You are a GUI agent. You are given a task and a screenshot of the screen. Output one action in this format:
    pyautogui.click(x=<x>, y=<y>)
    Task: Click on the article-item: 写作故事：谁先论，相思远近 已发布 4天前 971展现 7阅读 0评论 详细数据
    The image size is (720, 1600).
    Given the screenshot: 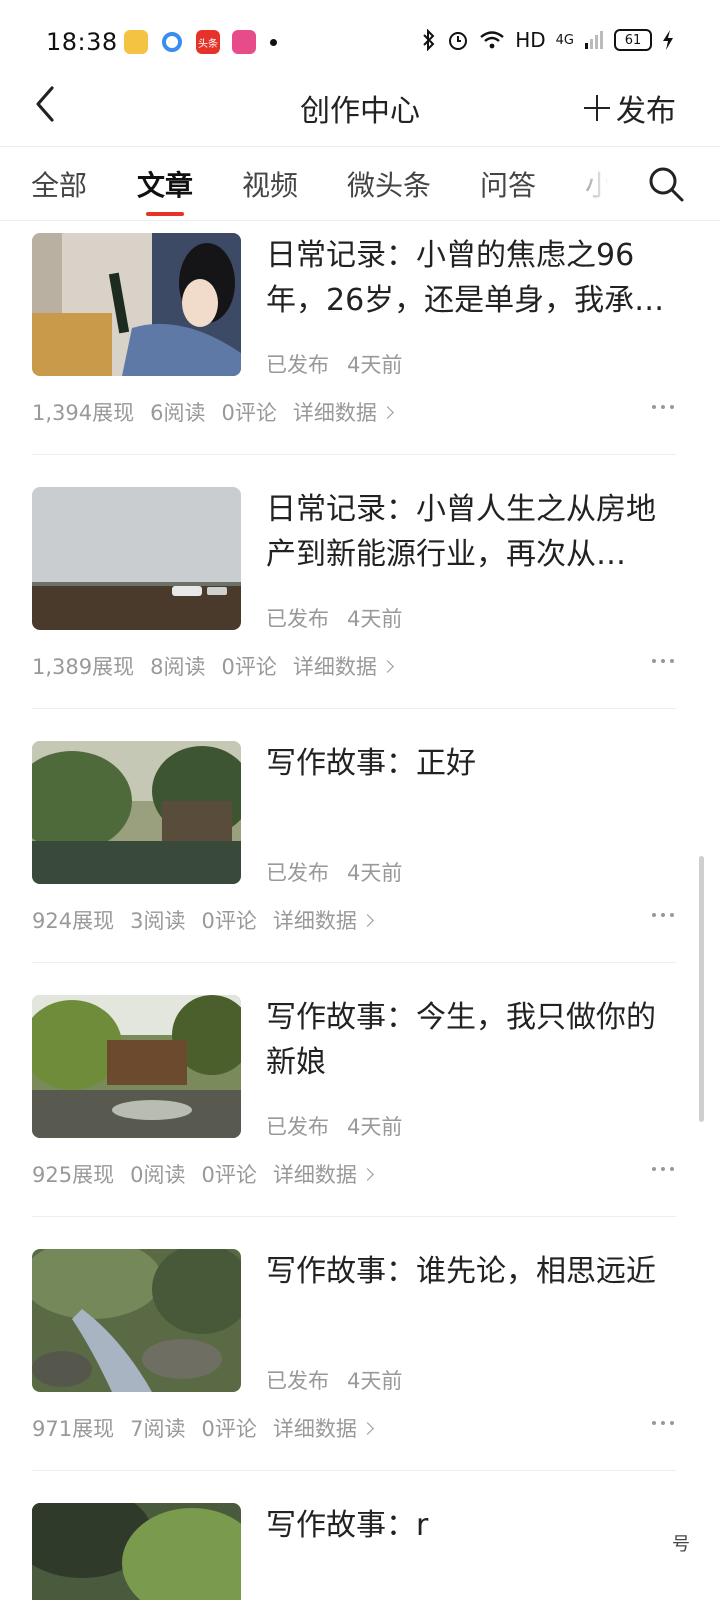 What is the action you would take?
    pyautogui.click(x=354, y=1376)
    